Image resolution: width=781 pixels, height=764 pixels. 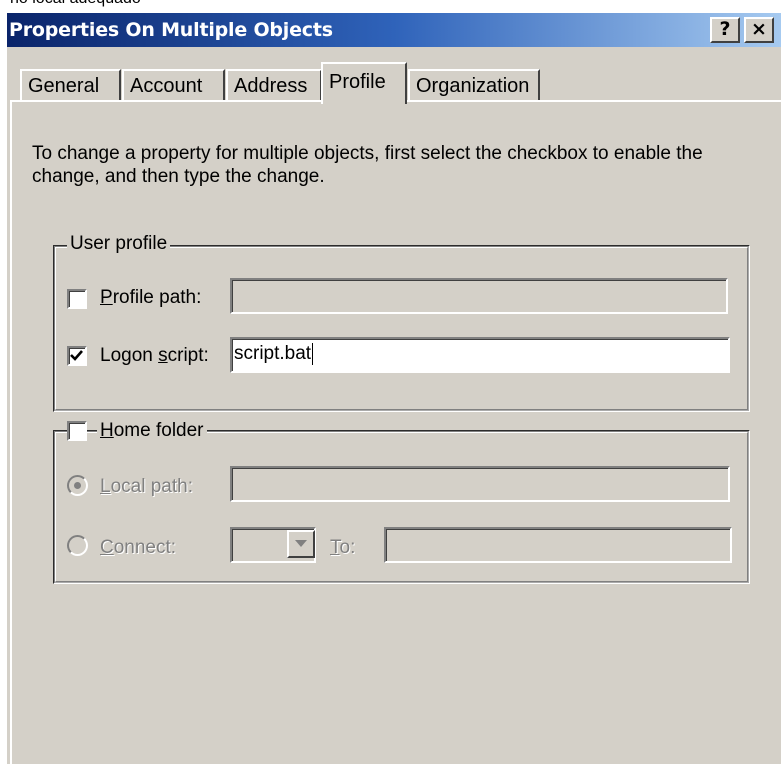 I want to click on text-caret, so click(x=313, y=353).